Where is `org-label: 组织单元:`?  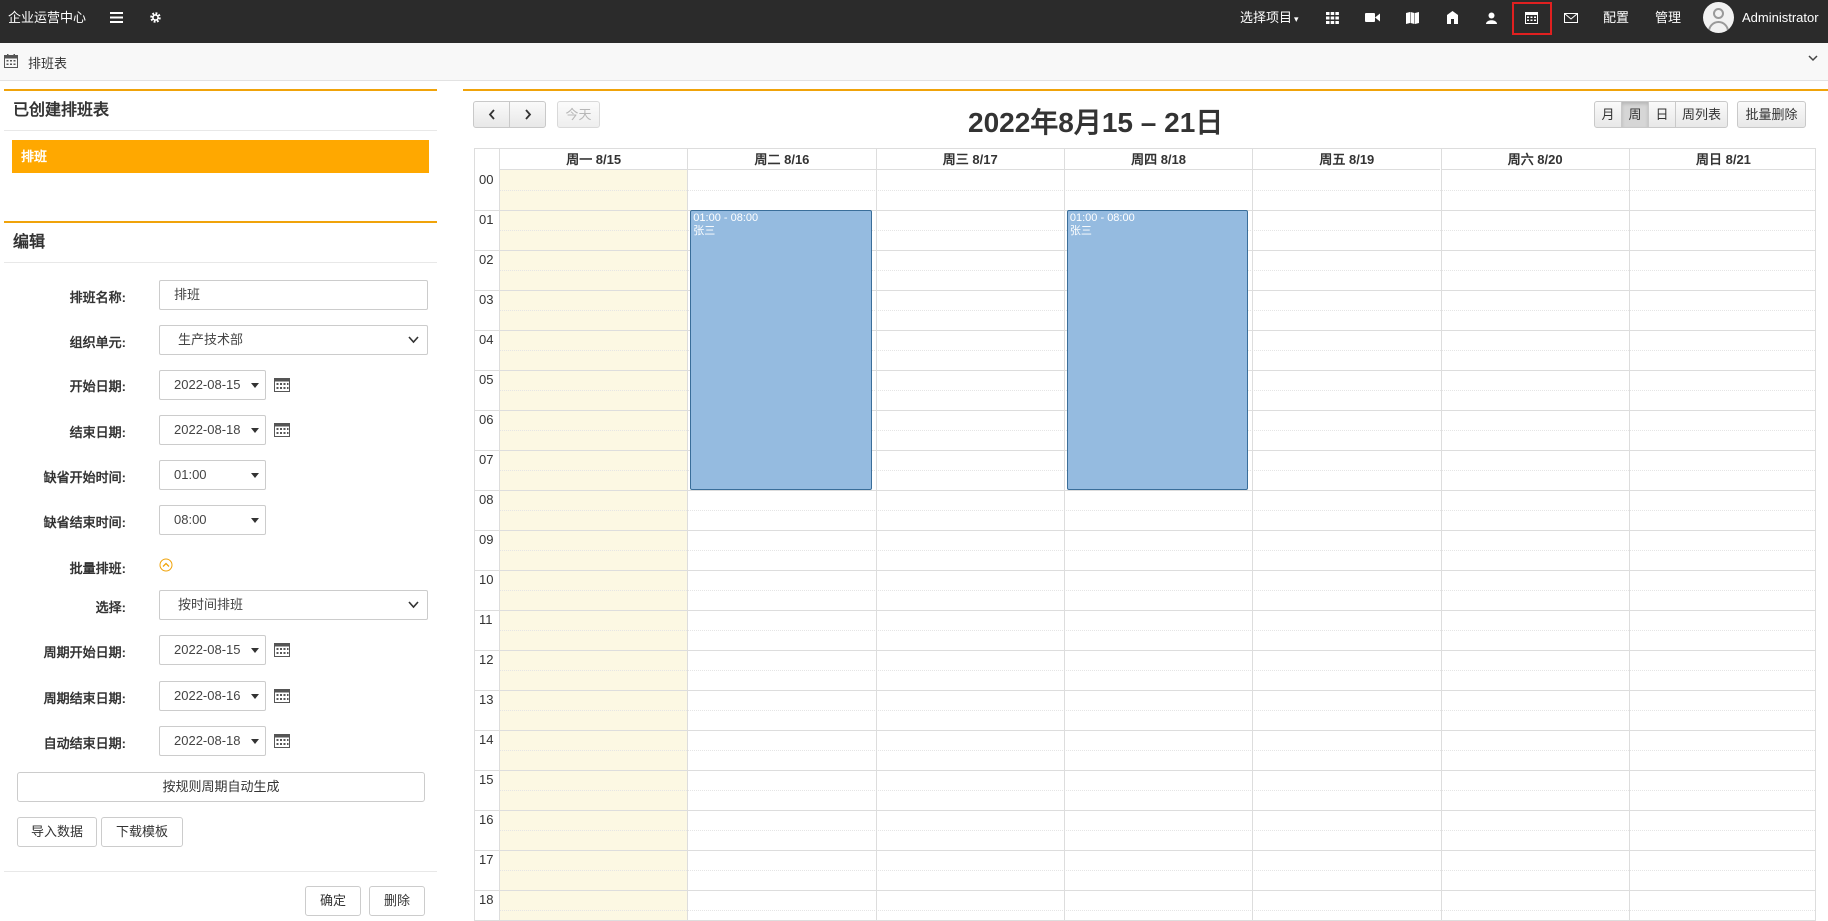 org-label: 组织单元: is located at coordinates (97, 342).